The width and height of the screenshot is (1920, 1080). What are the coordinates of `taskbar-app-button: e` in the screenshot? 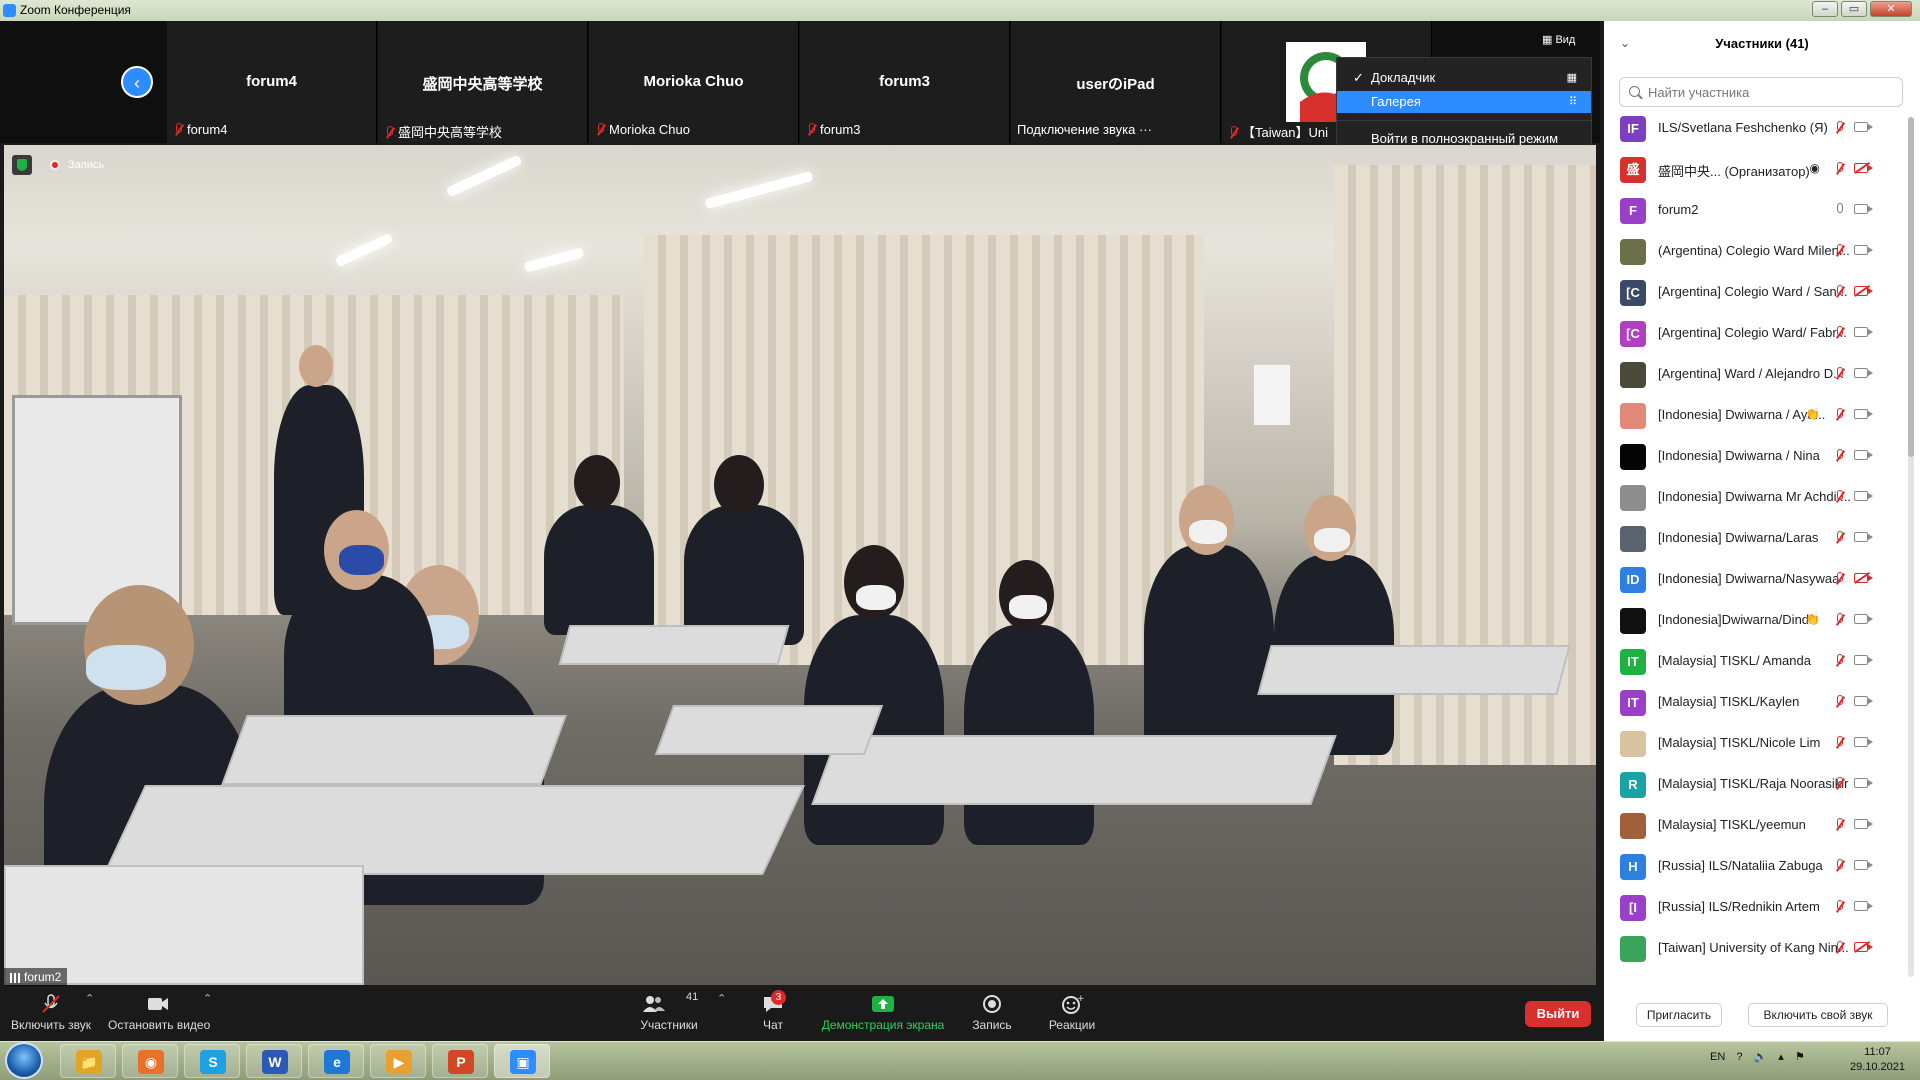 It's located at (336, 1061).